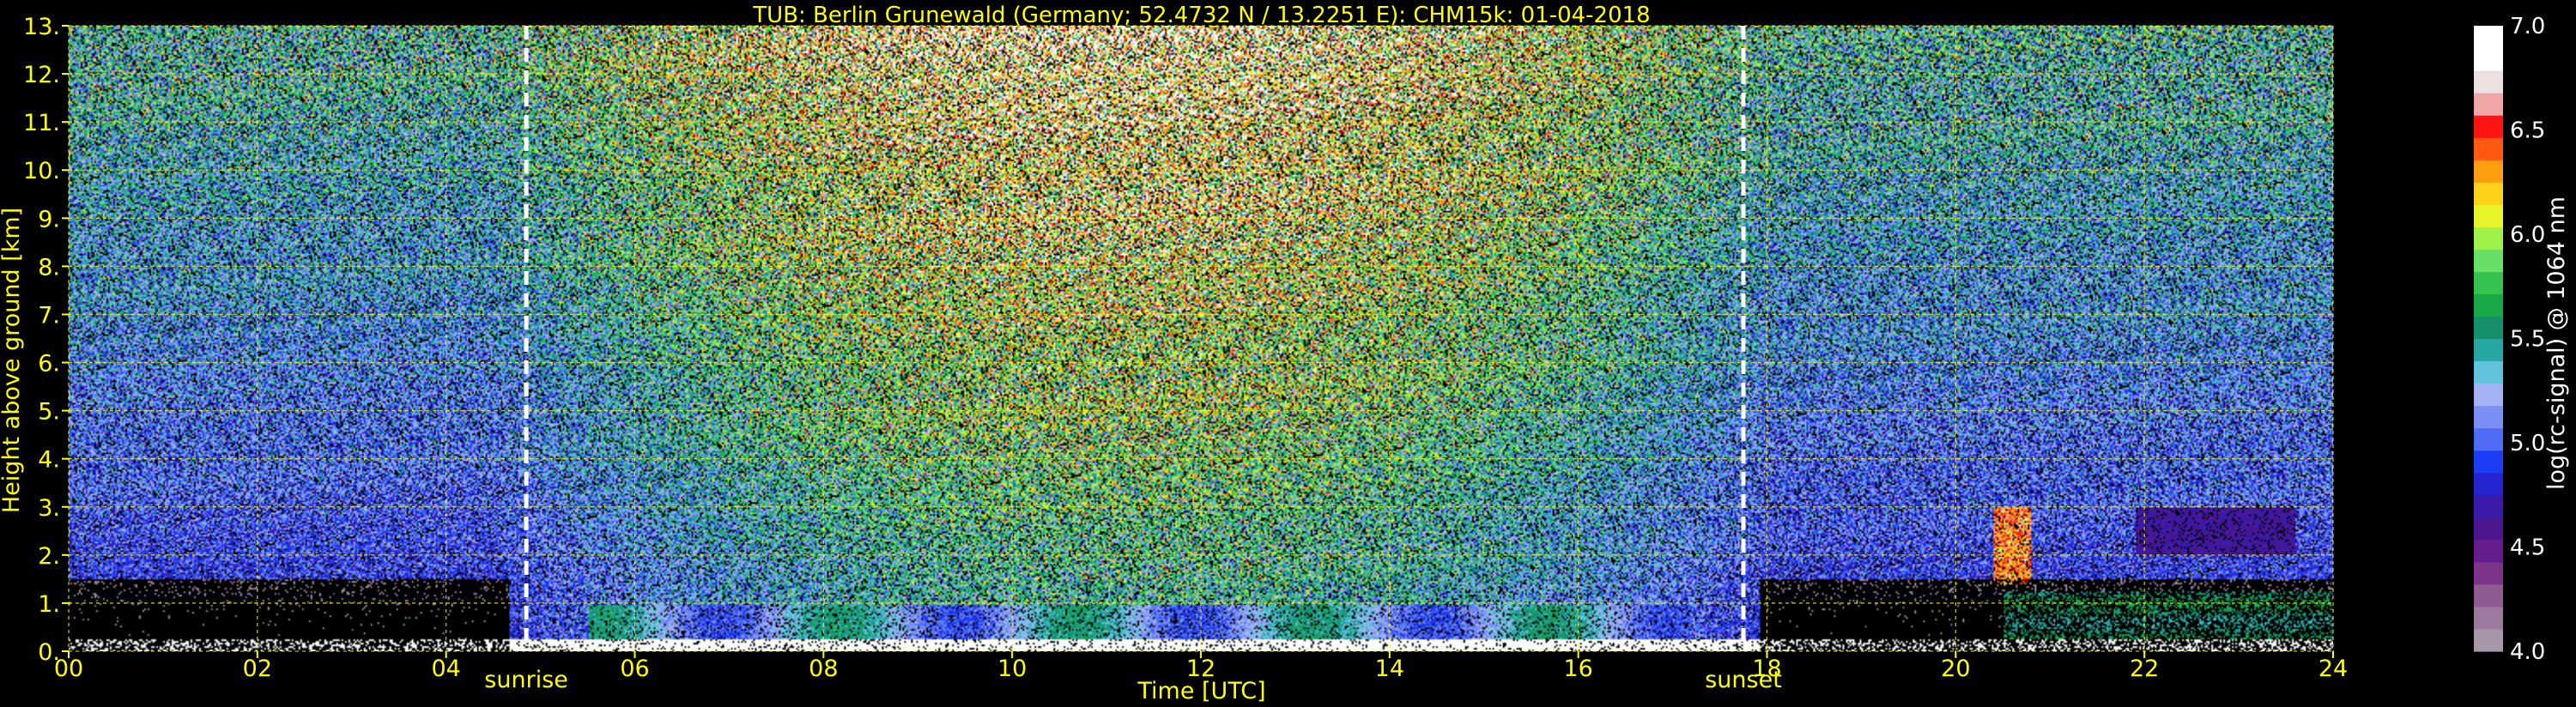 The image size is (2576, 707). What do you see at coordinates (445, 669) in the screenshot?
I see `x-tick-label: 04` at bounding box center [445, 669].